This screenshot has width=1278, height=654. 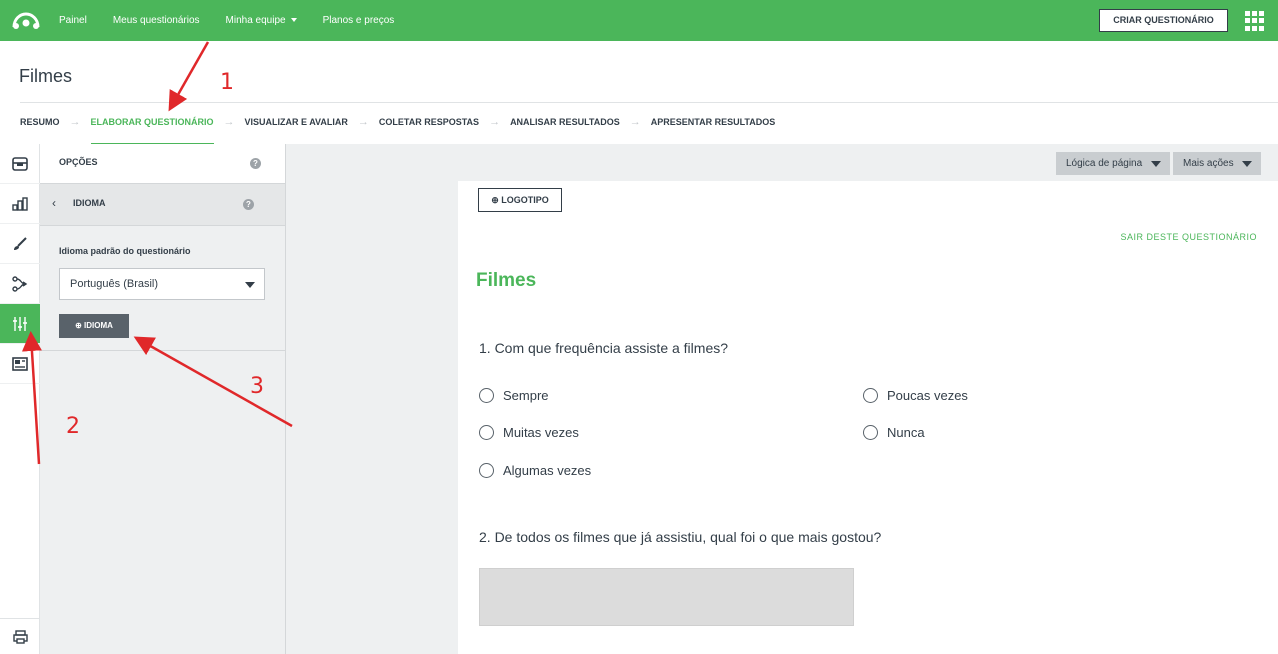 I want to click on option-always: Sempre, so click(x=514, y=395).